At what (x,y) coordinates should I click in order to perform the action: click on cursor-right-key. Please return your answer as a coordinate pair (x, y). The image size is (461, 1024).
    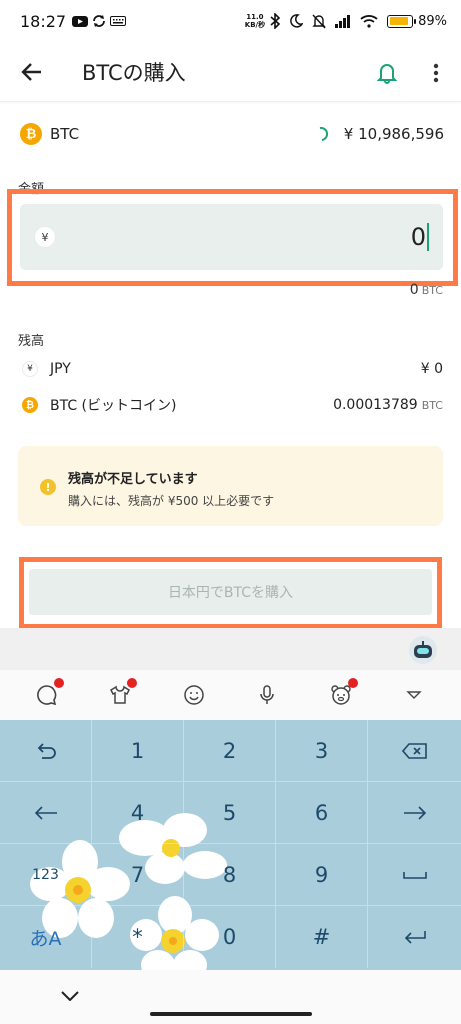
    Looking at the image, I should click on (414, 813).